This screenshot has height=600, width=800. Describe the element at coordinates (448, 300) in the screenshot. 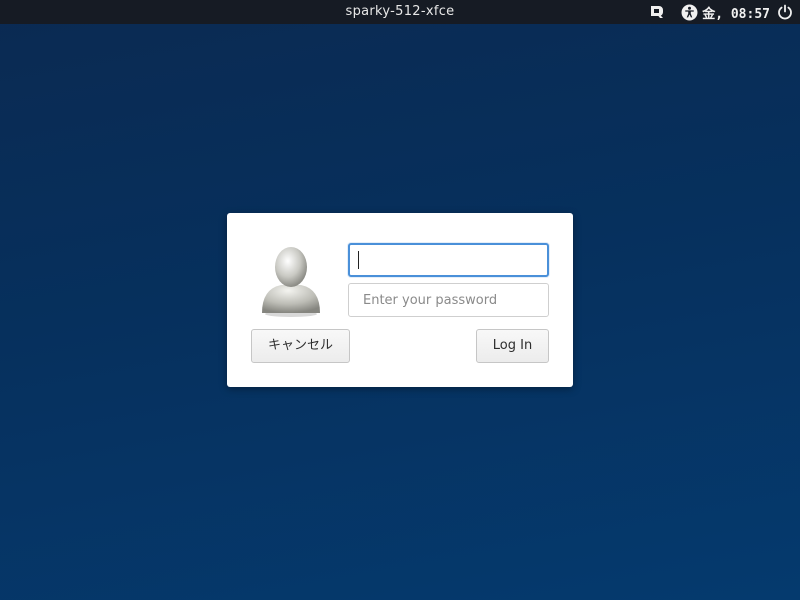

I see `password-field` at that location.